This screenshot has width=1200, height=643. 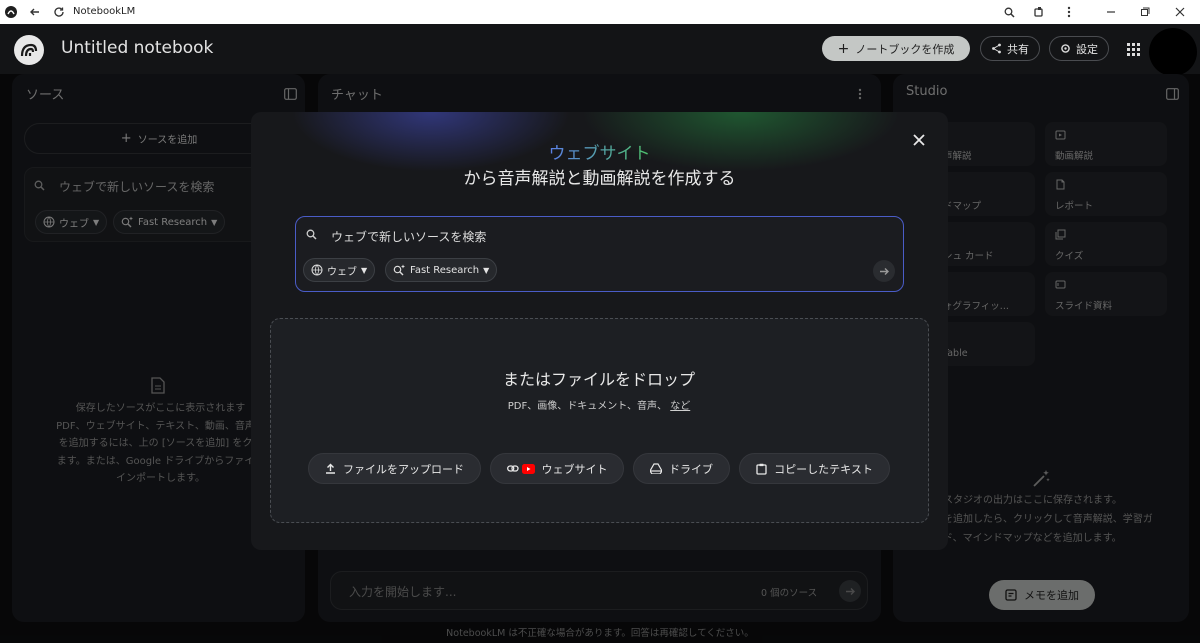 I want to click on plus-icon: +, so click(x=843, y=48).